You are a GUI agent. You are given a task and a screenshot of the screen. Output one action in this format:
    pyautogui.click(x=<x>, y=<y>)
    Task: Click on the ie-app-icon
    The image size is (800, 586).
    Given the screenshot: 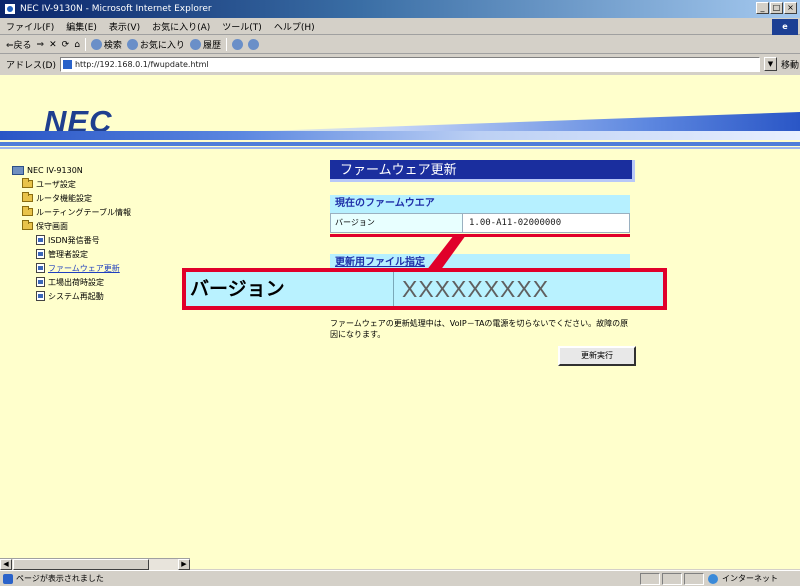 What is the action you would take?
    pyautogui.click(x=10, y=9)
    